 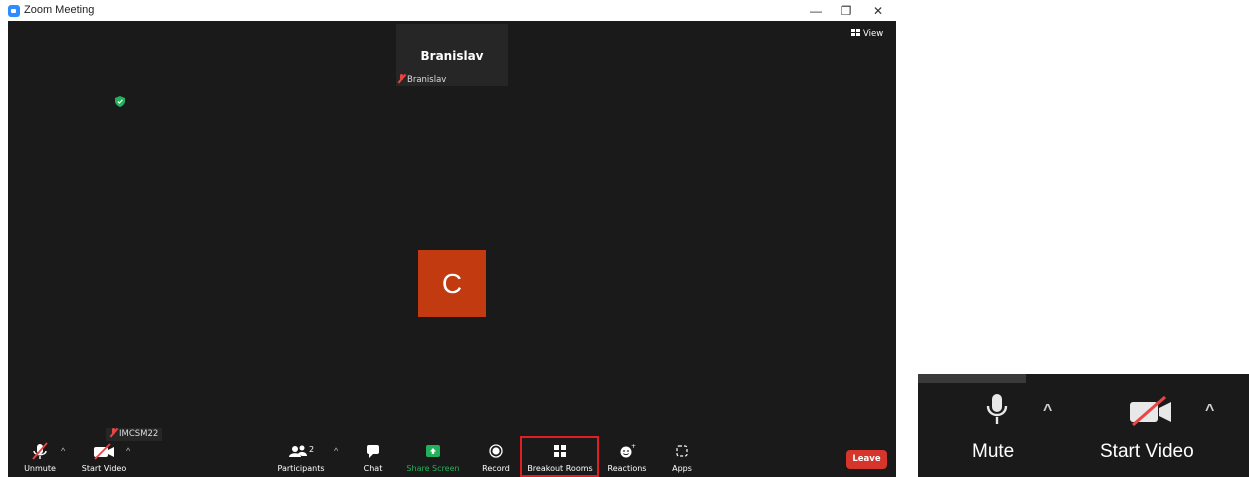 I want to click on security-shield-icon, so click(x=120, y=101).